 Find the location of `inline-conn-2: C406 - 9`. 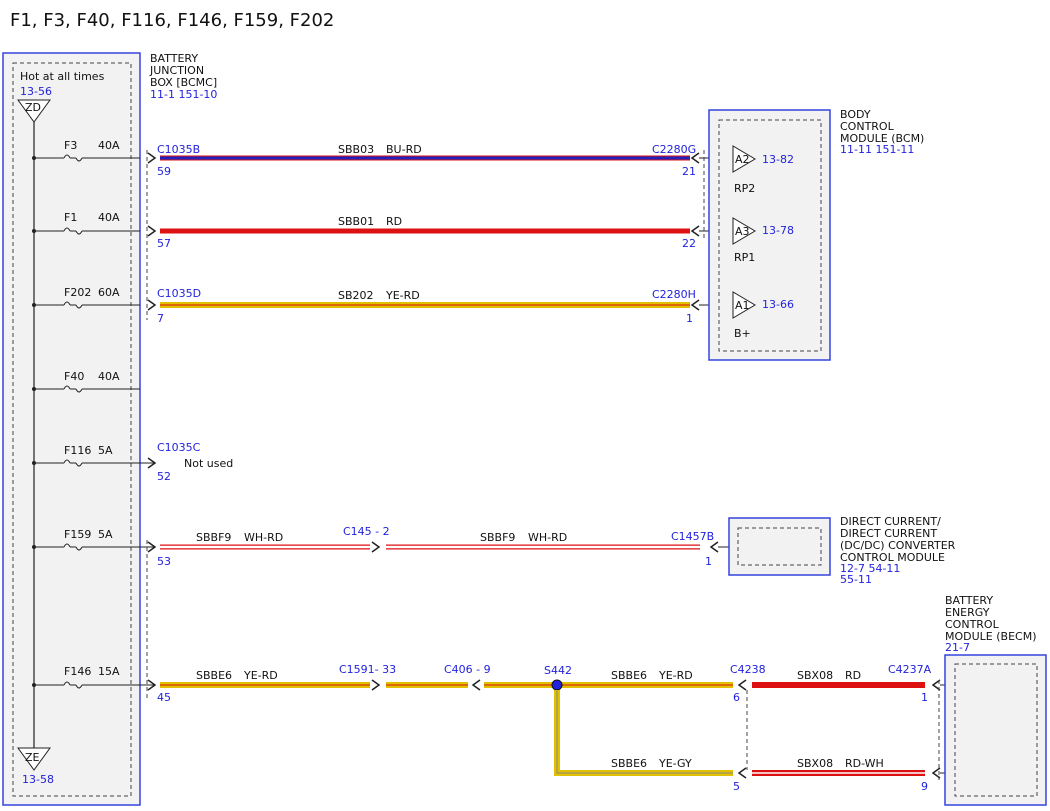

inline-conn-2: C406 - 9 is located at coordinates (467, 669).